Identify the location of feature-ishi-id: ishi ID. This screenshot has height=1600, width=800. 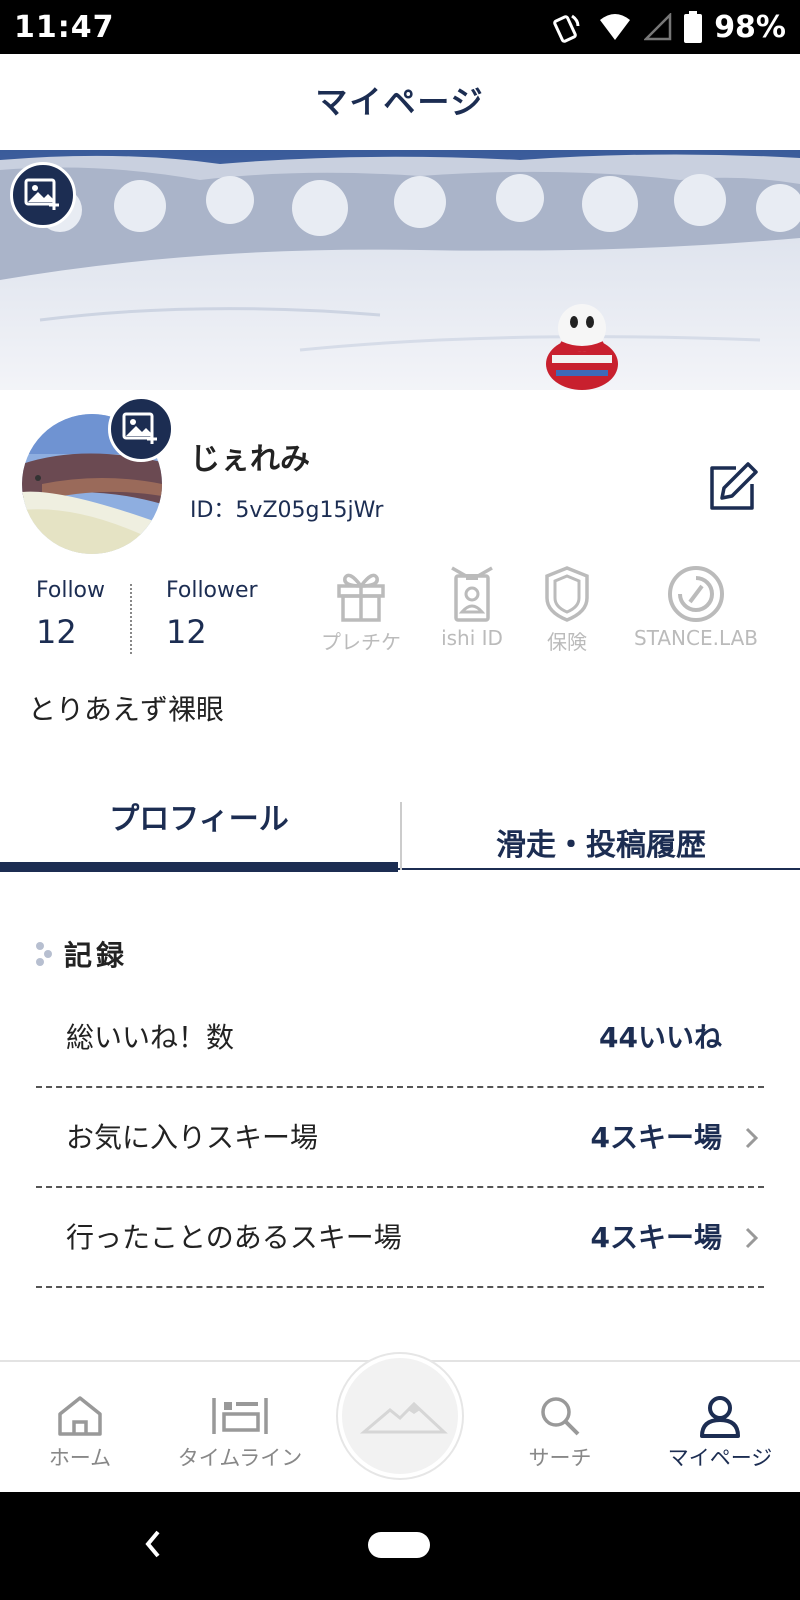
(472, 607).